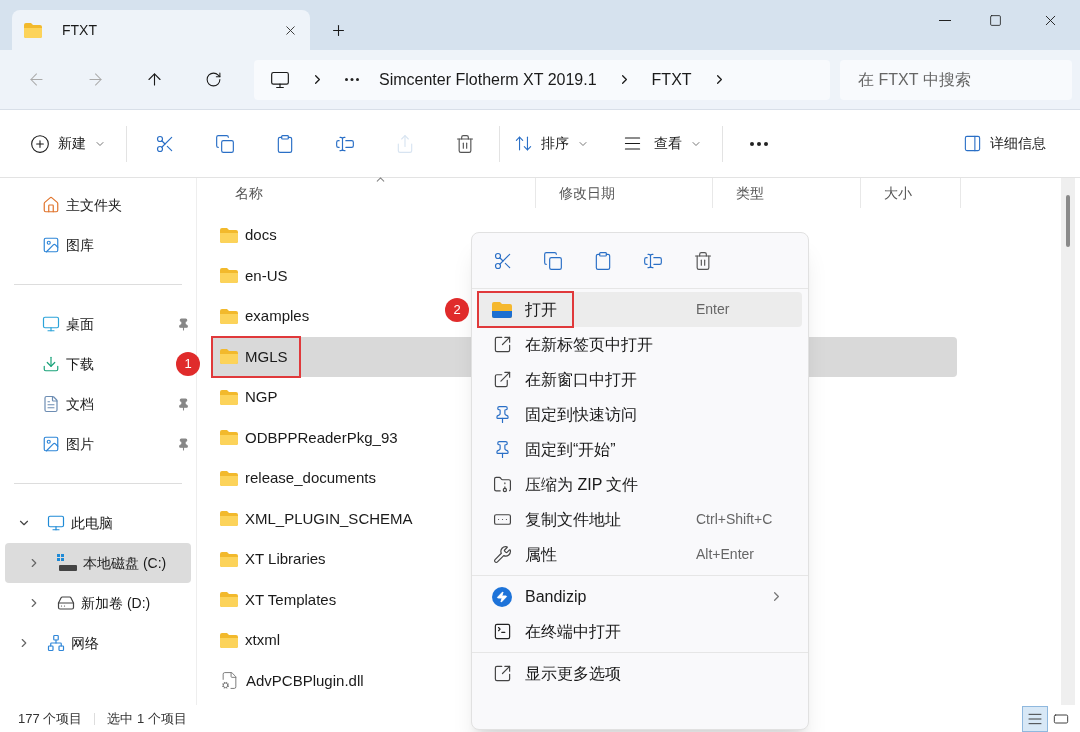 This screenshot has width=1080, height=732. I want to click on file-name: docs, so click(250, 235).